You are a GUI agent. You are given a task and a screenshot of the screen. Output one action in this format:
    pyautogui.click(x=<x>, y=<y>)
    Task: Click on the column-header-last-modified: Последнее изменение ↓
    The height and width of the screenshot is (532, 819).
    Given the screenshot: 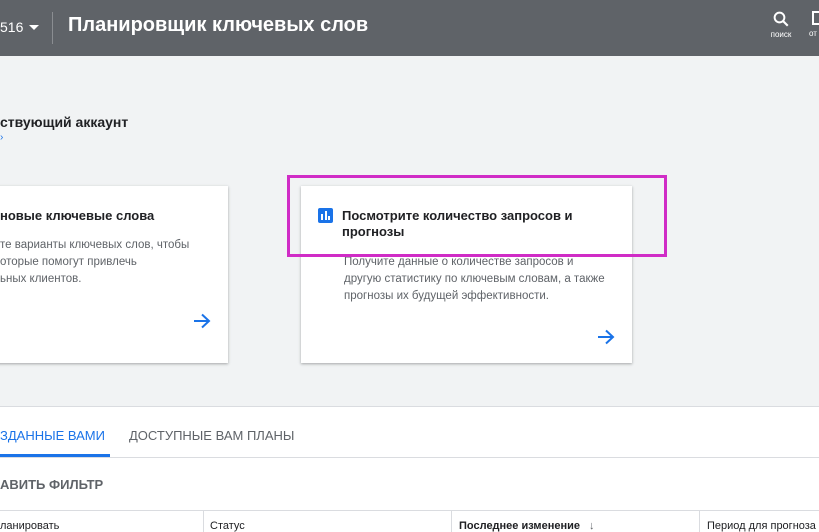 What is the action you would take?
    pyautogui.click(x=527, y=526)
    